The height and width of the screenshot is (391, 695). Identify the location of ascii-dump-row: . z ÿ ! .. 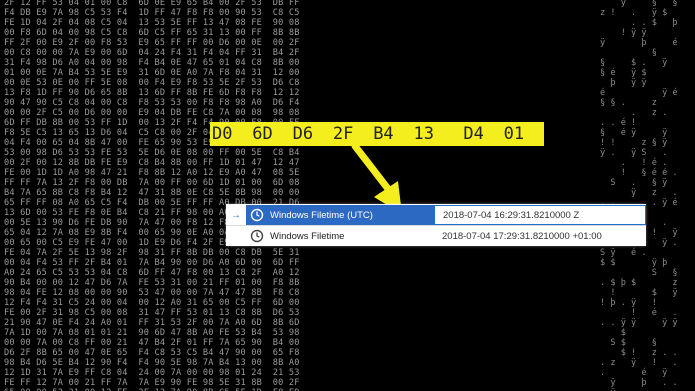
(641, 363).